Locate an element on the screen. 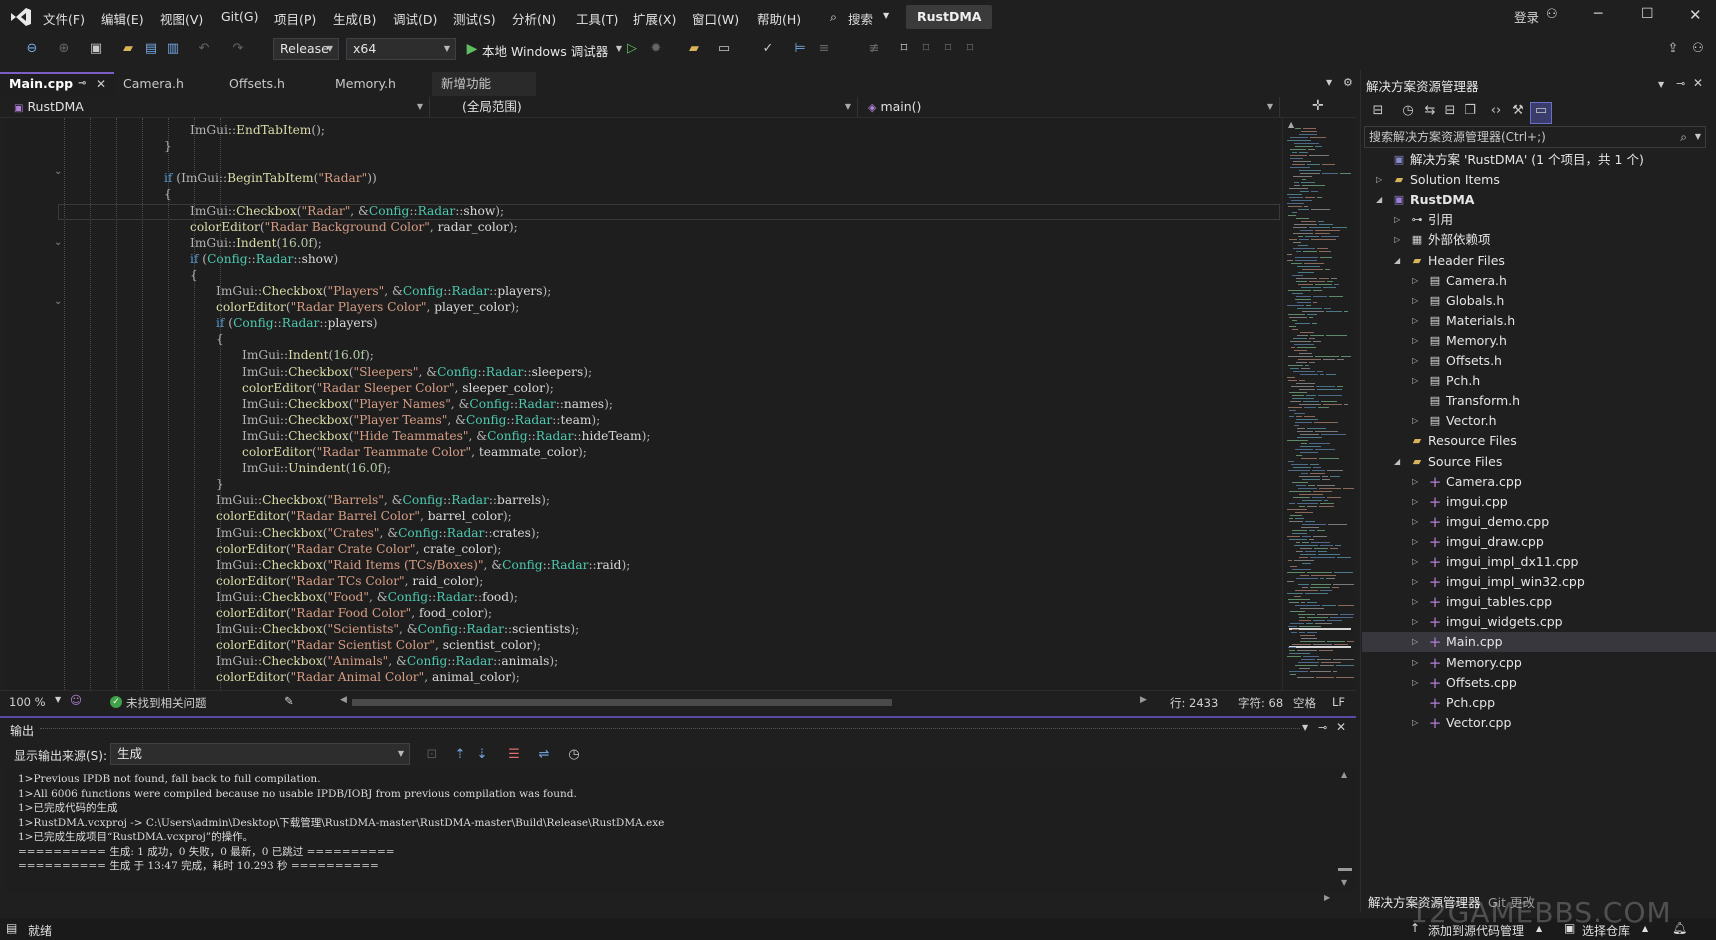  whitespace-indicator: 空格 is located at coordinates (1304, 703).